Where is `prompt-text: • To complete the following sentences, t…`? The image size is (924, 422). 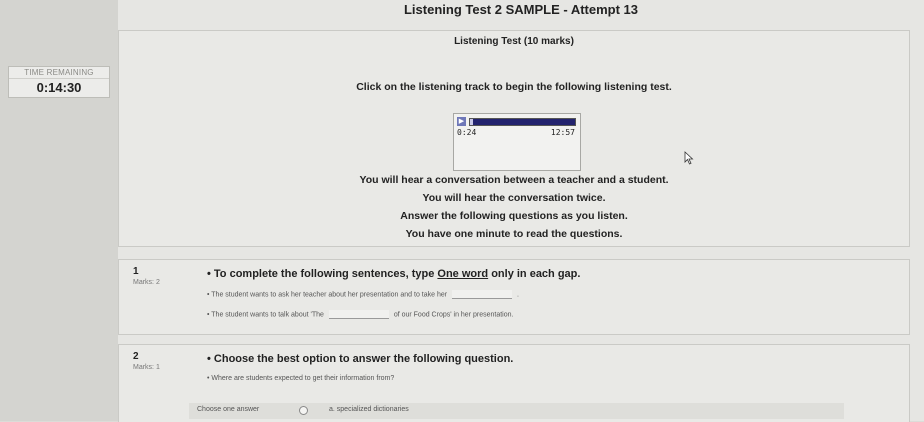 prompt-text: • To complete the following sentences, t… is located at coordinates (322, 274).